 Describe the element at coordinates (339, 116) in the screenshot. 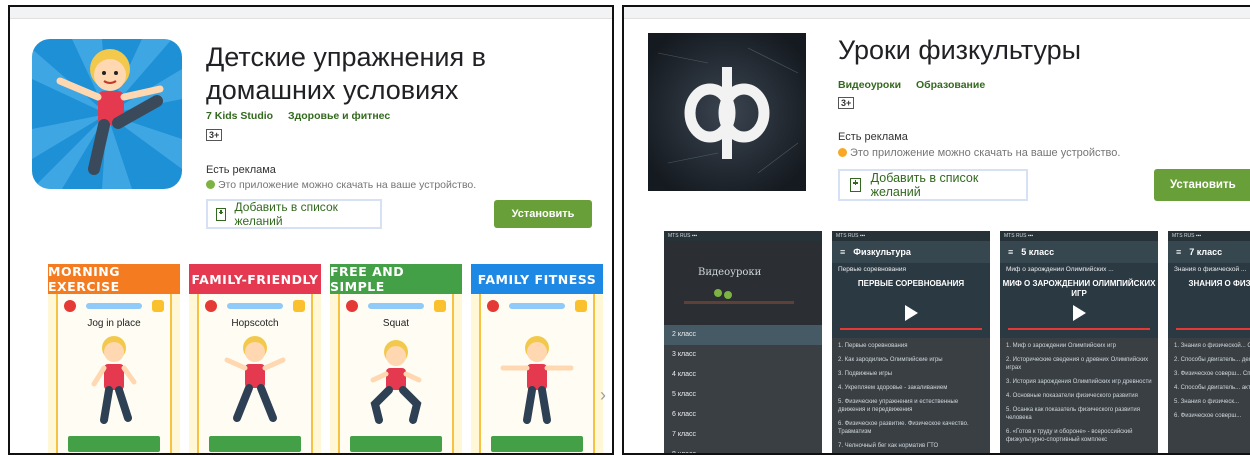

I see `category-link: Здоровье и фитнес` at that location.